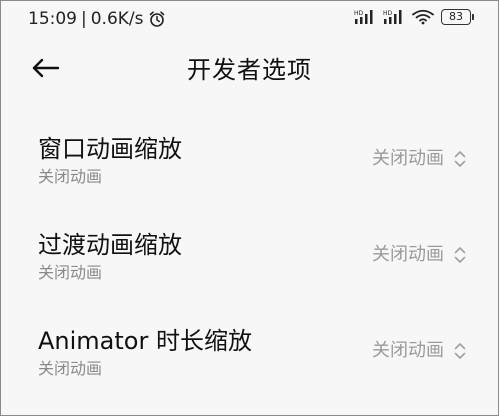 The height and width of the screenshot is (416, 499). I want to click on alarm-clock-icon, so click(157, 19).